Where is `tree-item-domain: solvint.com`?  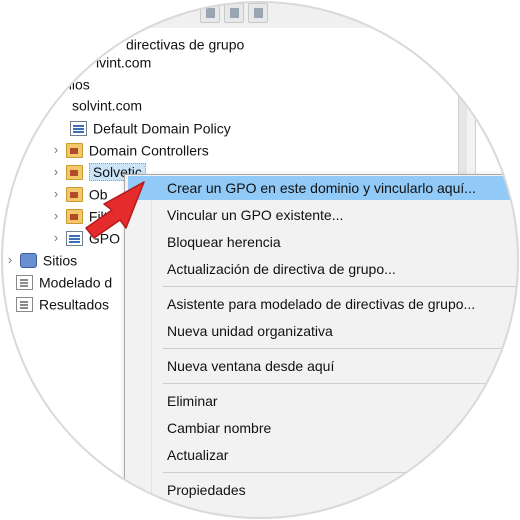
tree-item-domain: solvint.com is located at coordinates (107, 104).